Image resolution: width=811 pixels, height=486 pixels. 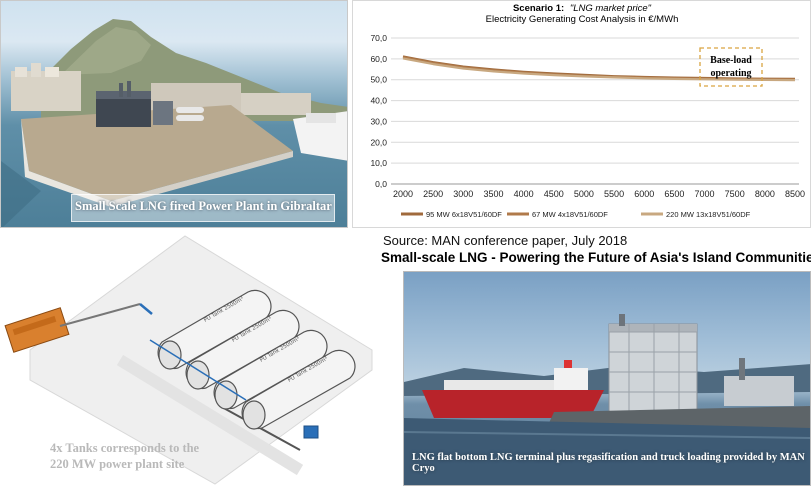 I want to click on legend-label: 220 MW 13x18V51/60DF, so click(x=708, y=214).